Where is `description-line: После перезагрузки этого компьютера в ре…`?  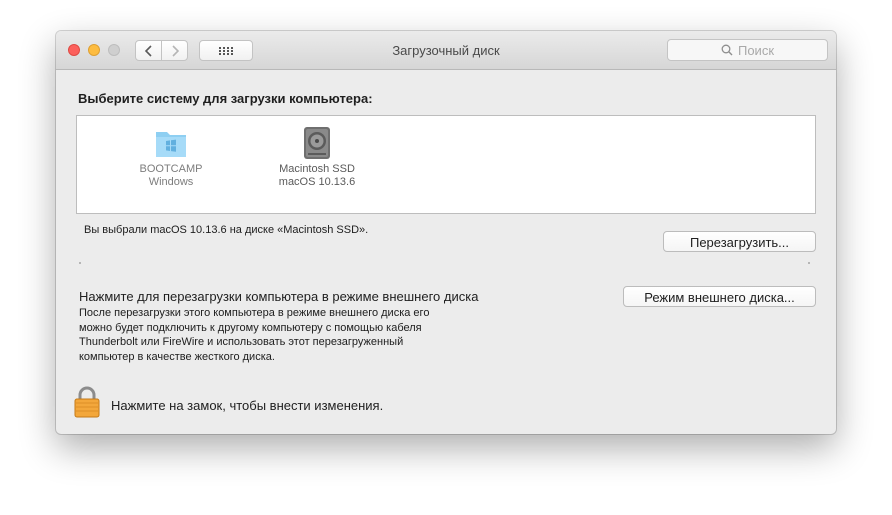 description-line: После перезагрузки этого компьютера в ре… is located at coordinates (254, 313).